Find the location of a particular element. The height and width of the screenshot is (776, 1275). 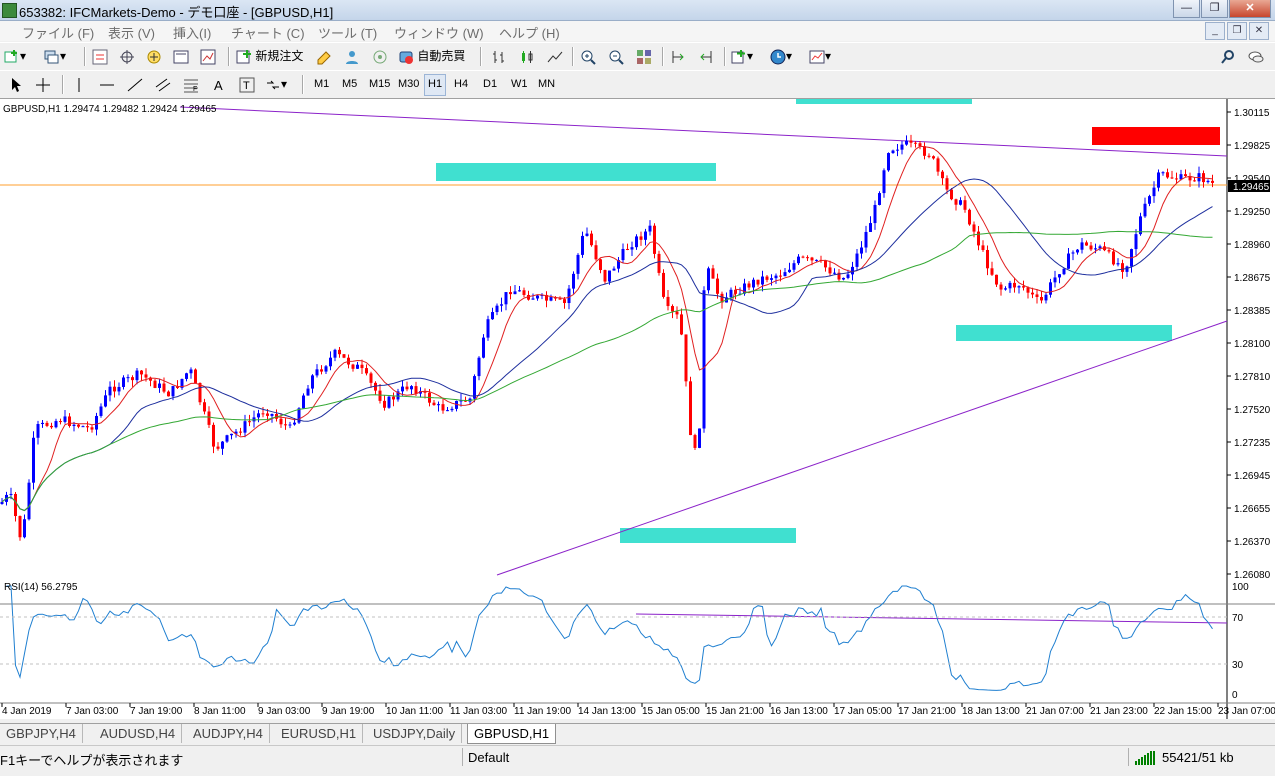

crosshair-button is located at coordinates (43, 84).